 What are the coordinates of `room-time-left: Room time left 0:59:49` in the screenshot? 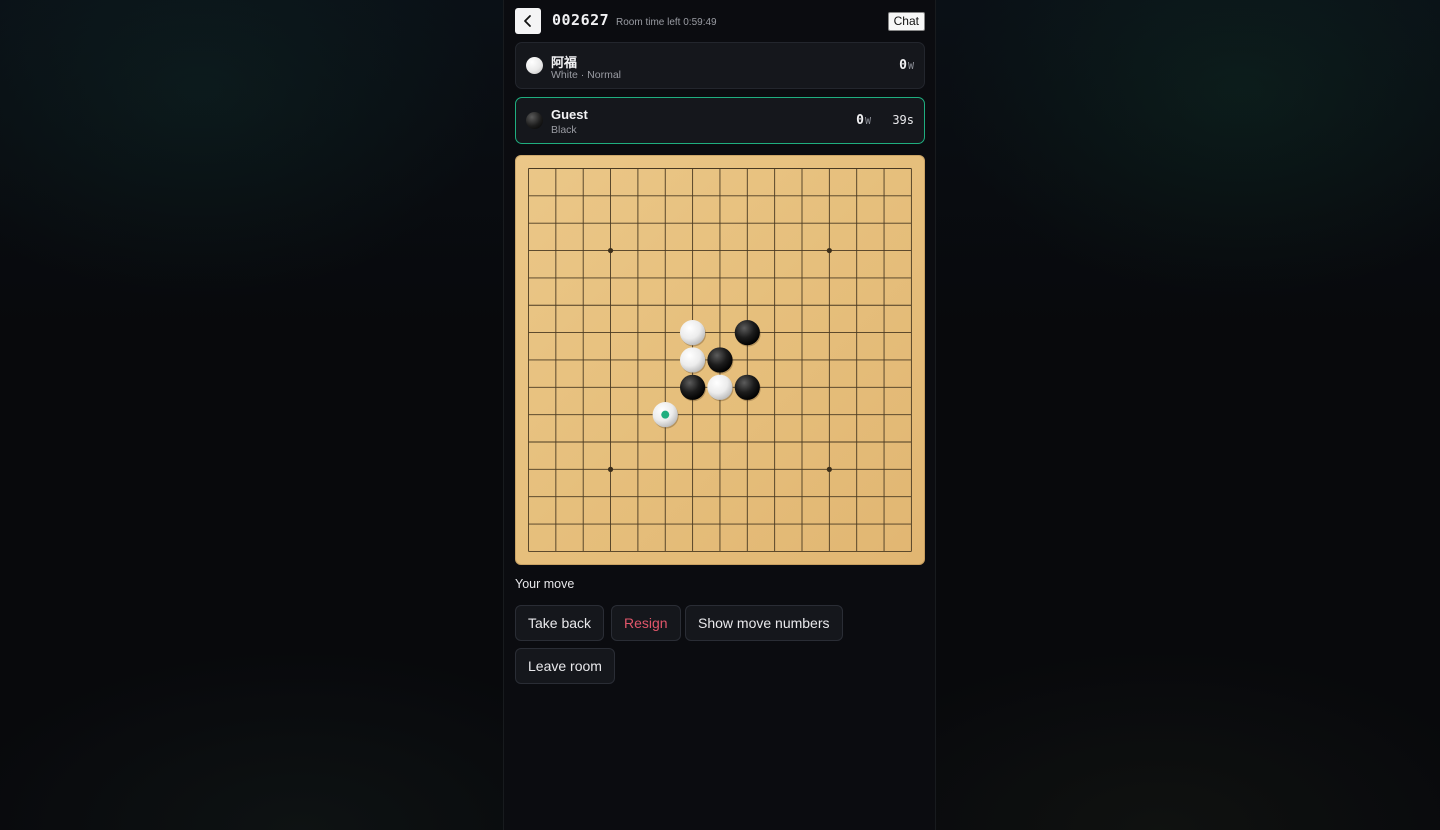 It's located at (666, 22).